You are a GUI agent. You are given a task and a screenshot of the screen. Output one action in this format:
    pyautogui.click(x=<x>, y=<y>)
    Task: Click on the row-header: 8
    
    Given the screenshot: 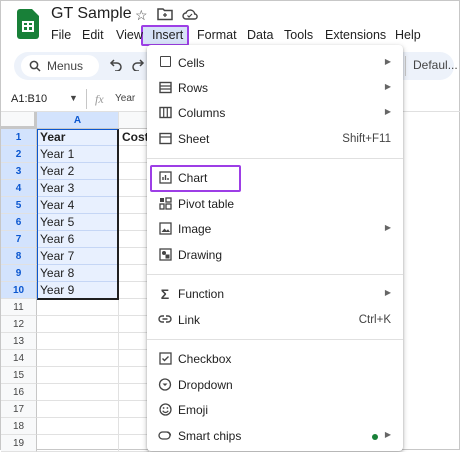 What is the action you would take?
    pyautogui.click(x=19, y=256)
    